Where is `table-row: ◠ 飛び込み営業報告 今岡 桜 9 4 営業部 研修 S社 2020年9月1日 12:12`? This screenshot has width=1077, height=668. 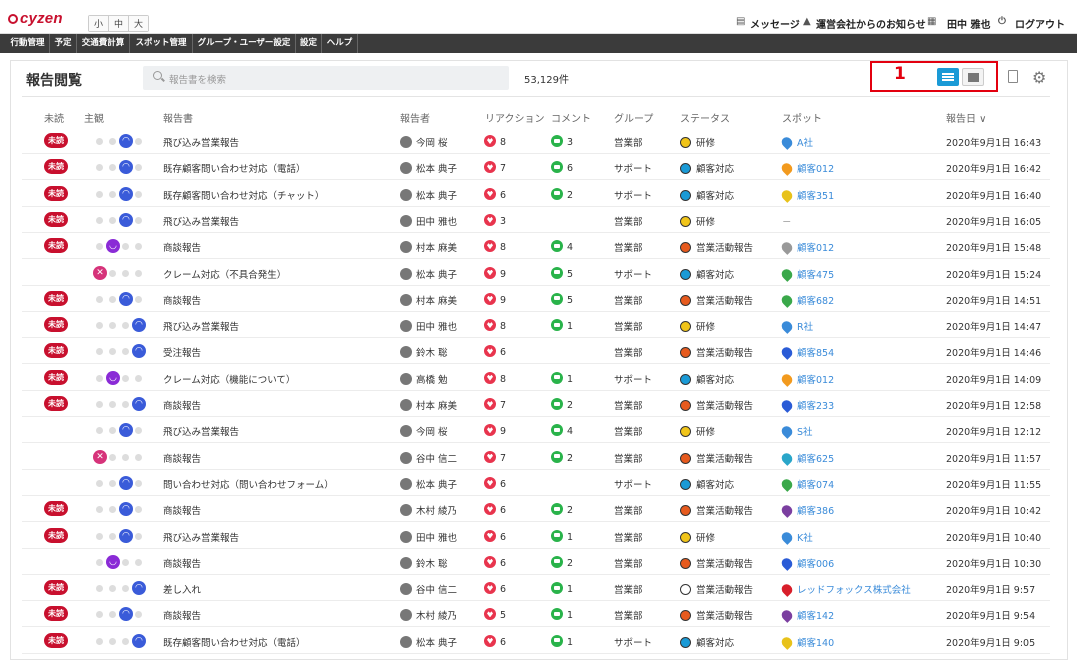
table-row: ◠ 飛び込み営業報告 今岡 桜 9 4 営業部 研修 S社 2020年9月1日 12:12 is located at coordinates (536, 430).